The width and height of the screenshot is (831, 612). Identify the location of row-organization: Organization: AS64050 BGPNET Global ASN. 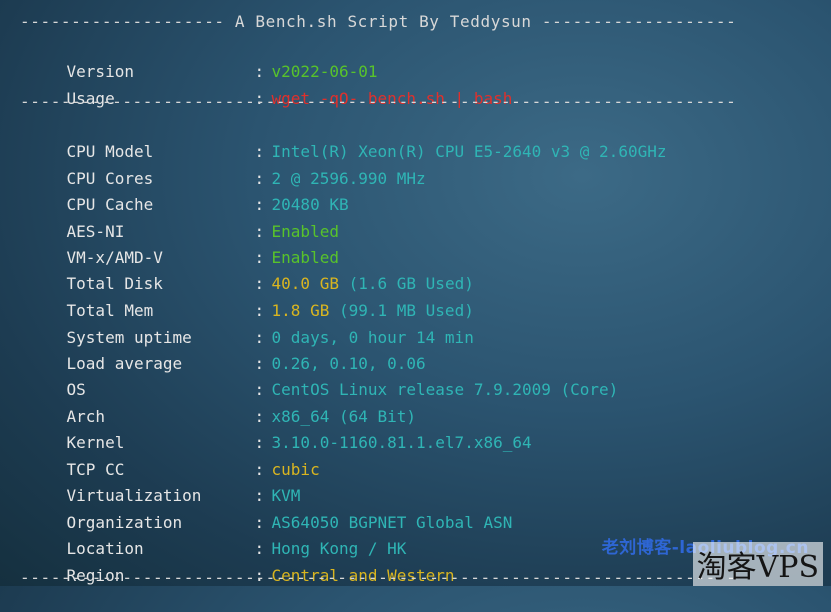
(270, 509).